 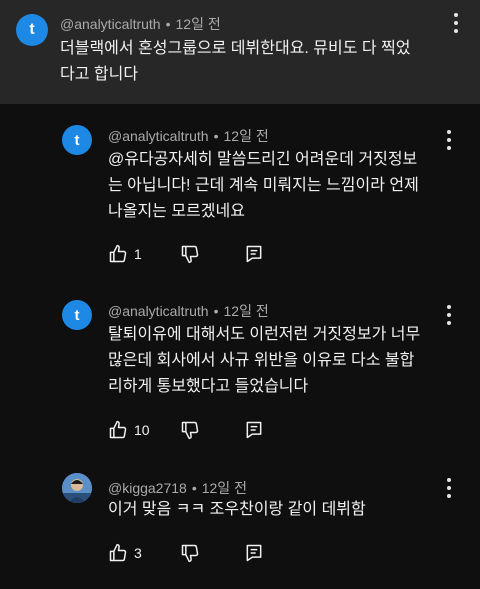 I want to click on comment-text: 이거 맞음 ㅋㅋ 조우찬이랑 같이 데뷔함, so click(x=237, y=509).